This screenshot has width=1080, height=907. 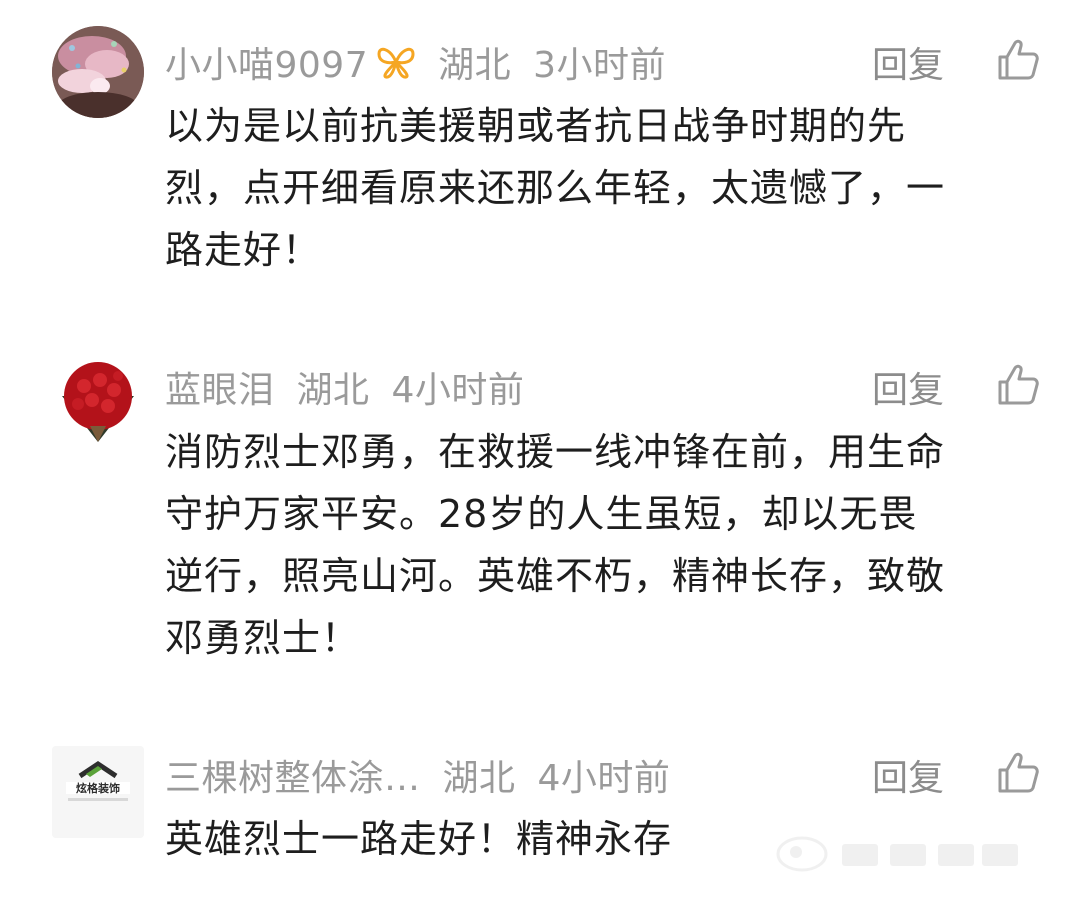 What do you see at coordinates (555, 452) in the screenshot?
I see `comment-text-line: 消防烈士邓勇，在救援一线冲锋在前，用生命` at bounding box center [555, 452].